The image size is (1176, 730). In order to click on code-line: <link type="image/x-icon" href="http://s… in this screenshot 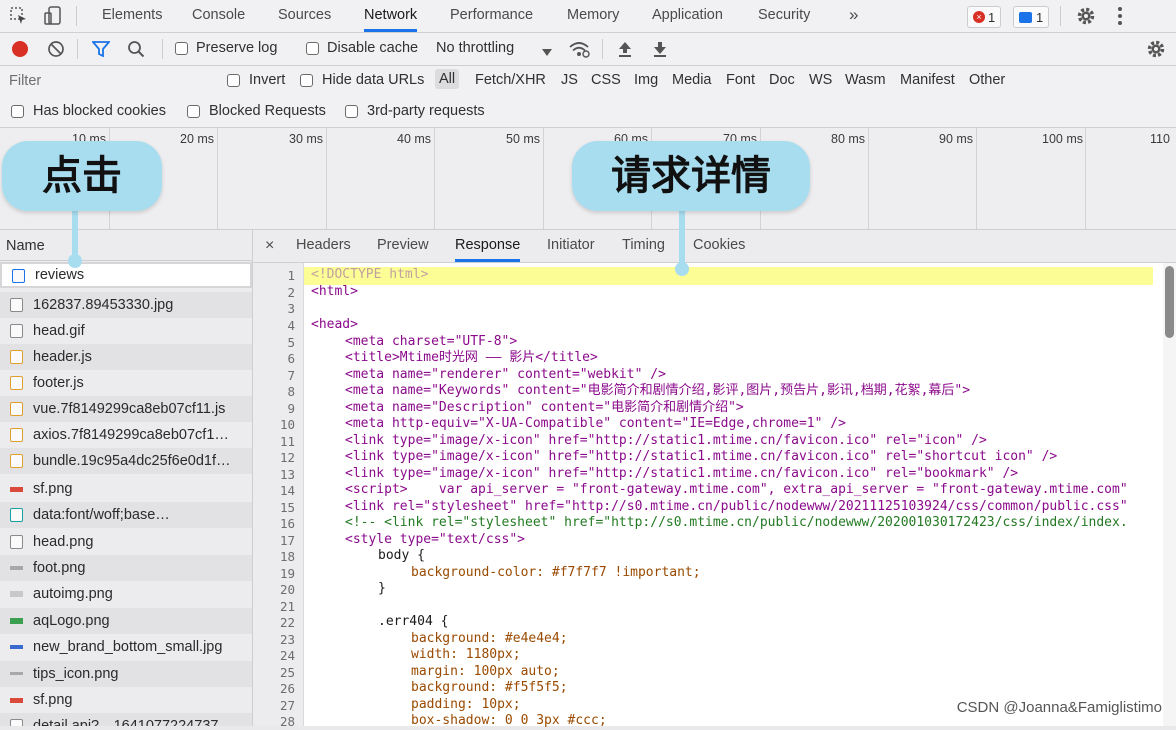, I will do `click(682, 473)`.